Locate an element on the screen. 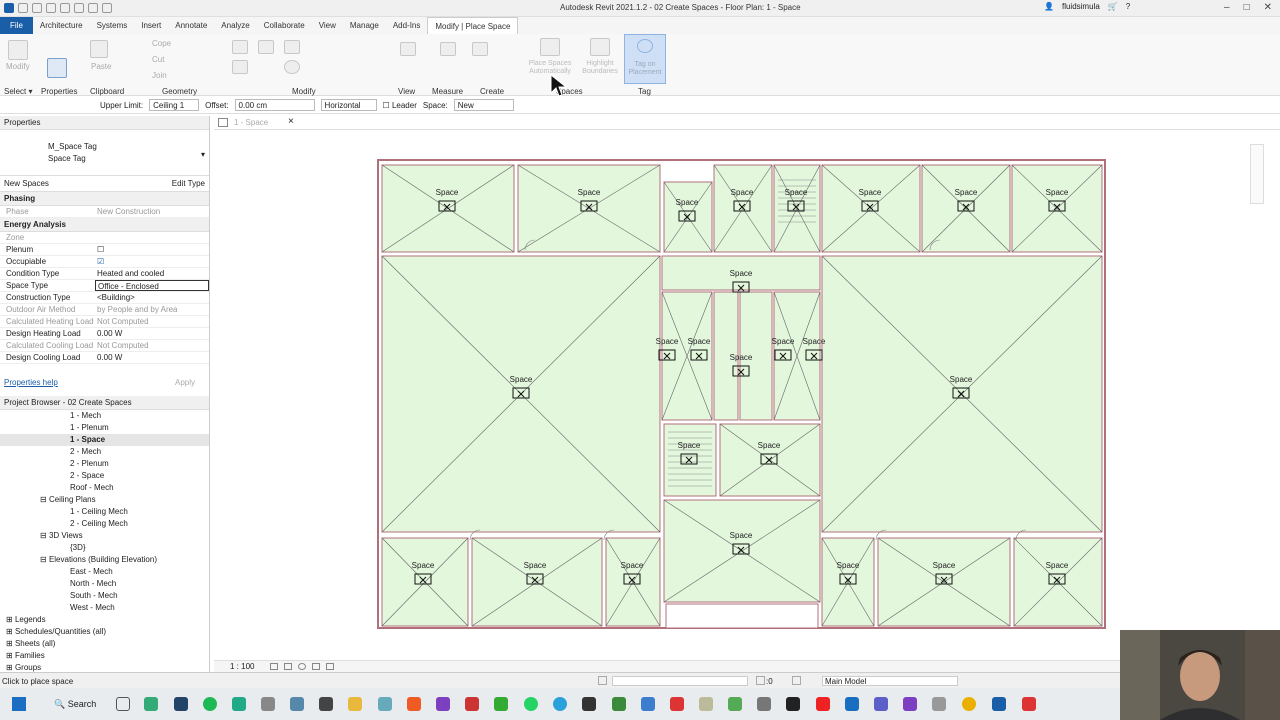 This screenshot has width=1280, height=720. close-view-icon: × is located at coordinates (291, 121).